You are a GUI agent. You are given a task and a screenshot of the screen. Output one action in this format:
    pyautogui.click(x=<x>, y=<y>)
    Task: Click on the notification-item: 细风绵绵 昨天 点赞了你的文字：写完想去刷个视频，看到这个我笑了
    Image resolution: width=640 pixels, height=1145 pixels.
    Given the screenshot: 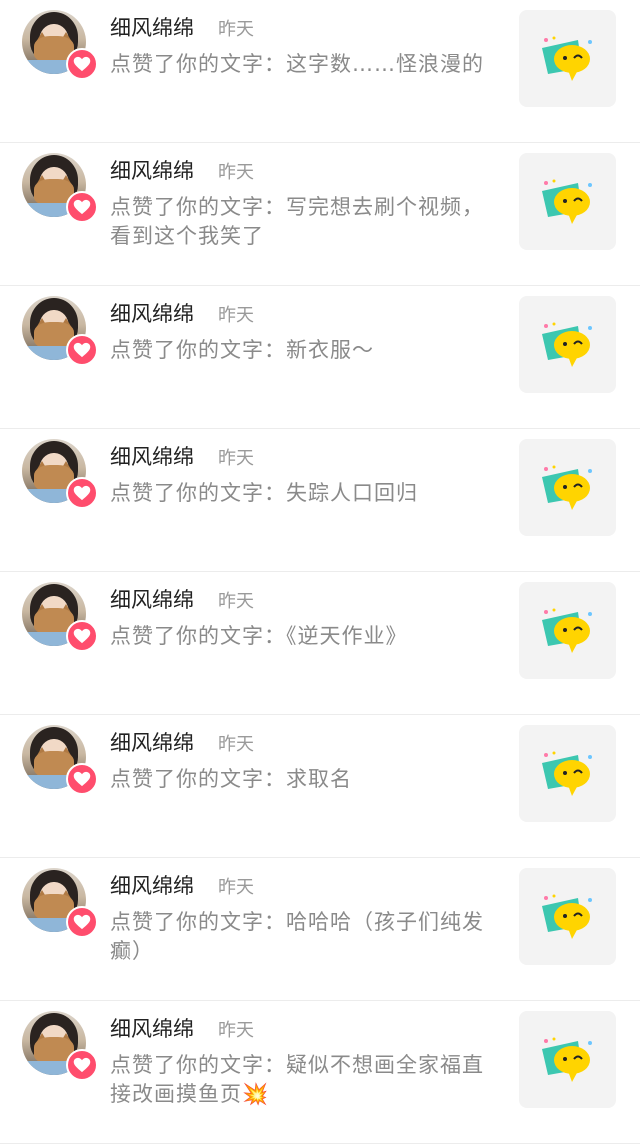 What is the action you would take?
    pyautogui.click(x=320, y=214)
    